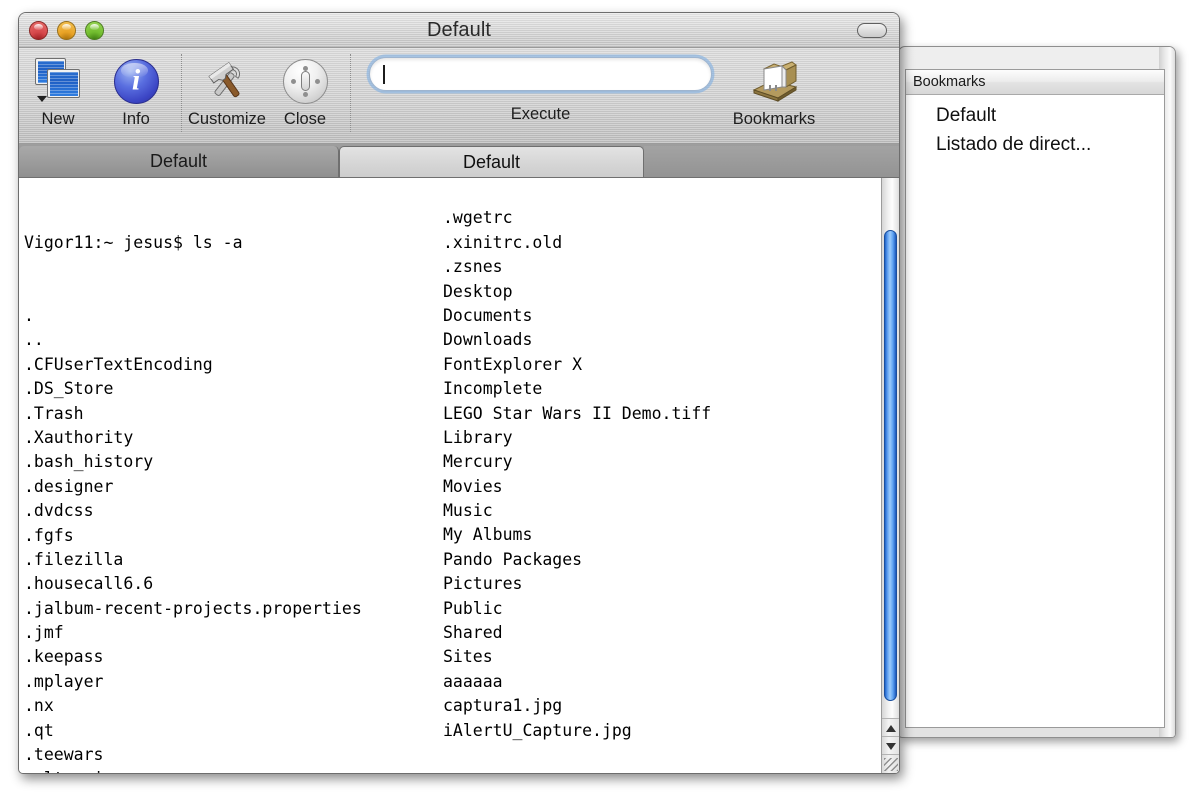 The width and height of the screenshot is (1197, 800). I want to click on toolbar: New Info, so click(459, 96).